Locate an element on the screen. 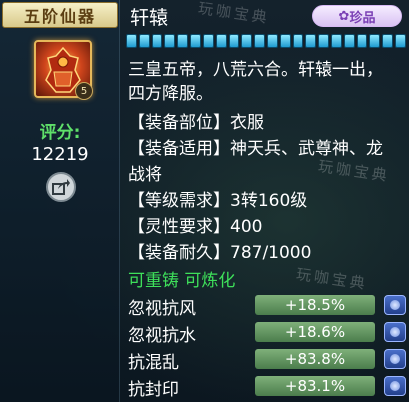 The height and width of the screenshot is (402, 409). item-name: 轩辕 is located at coordinates (149, 18).